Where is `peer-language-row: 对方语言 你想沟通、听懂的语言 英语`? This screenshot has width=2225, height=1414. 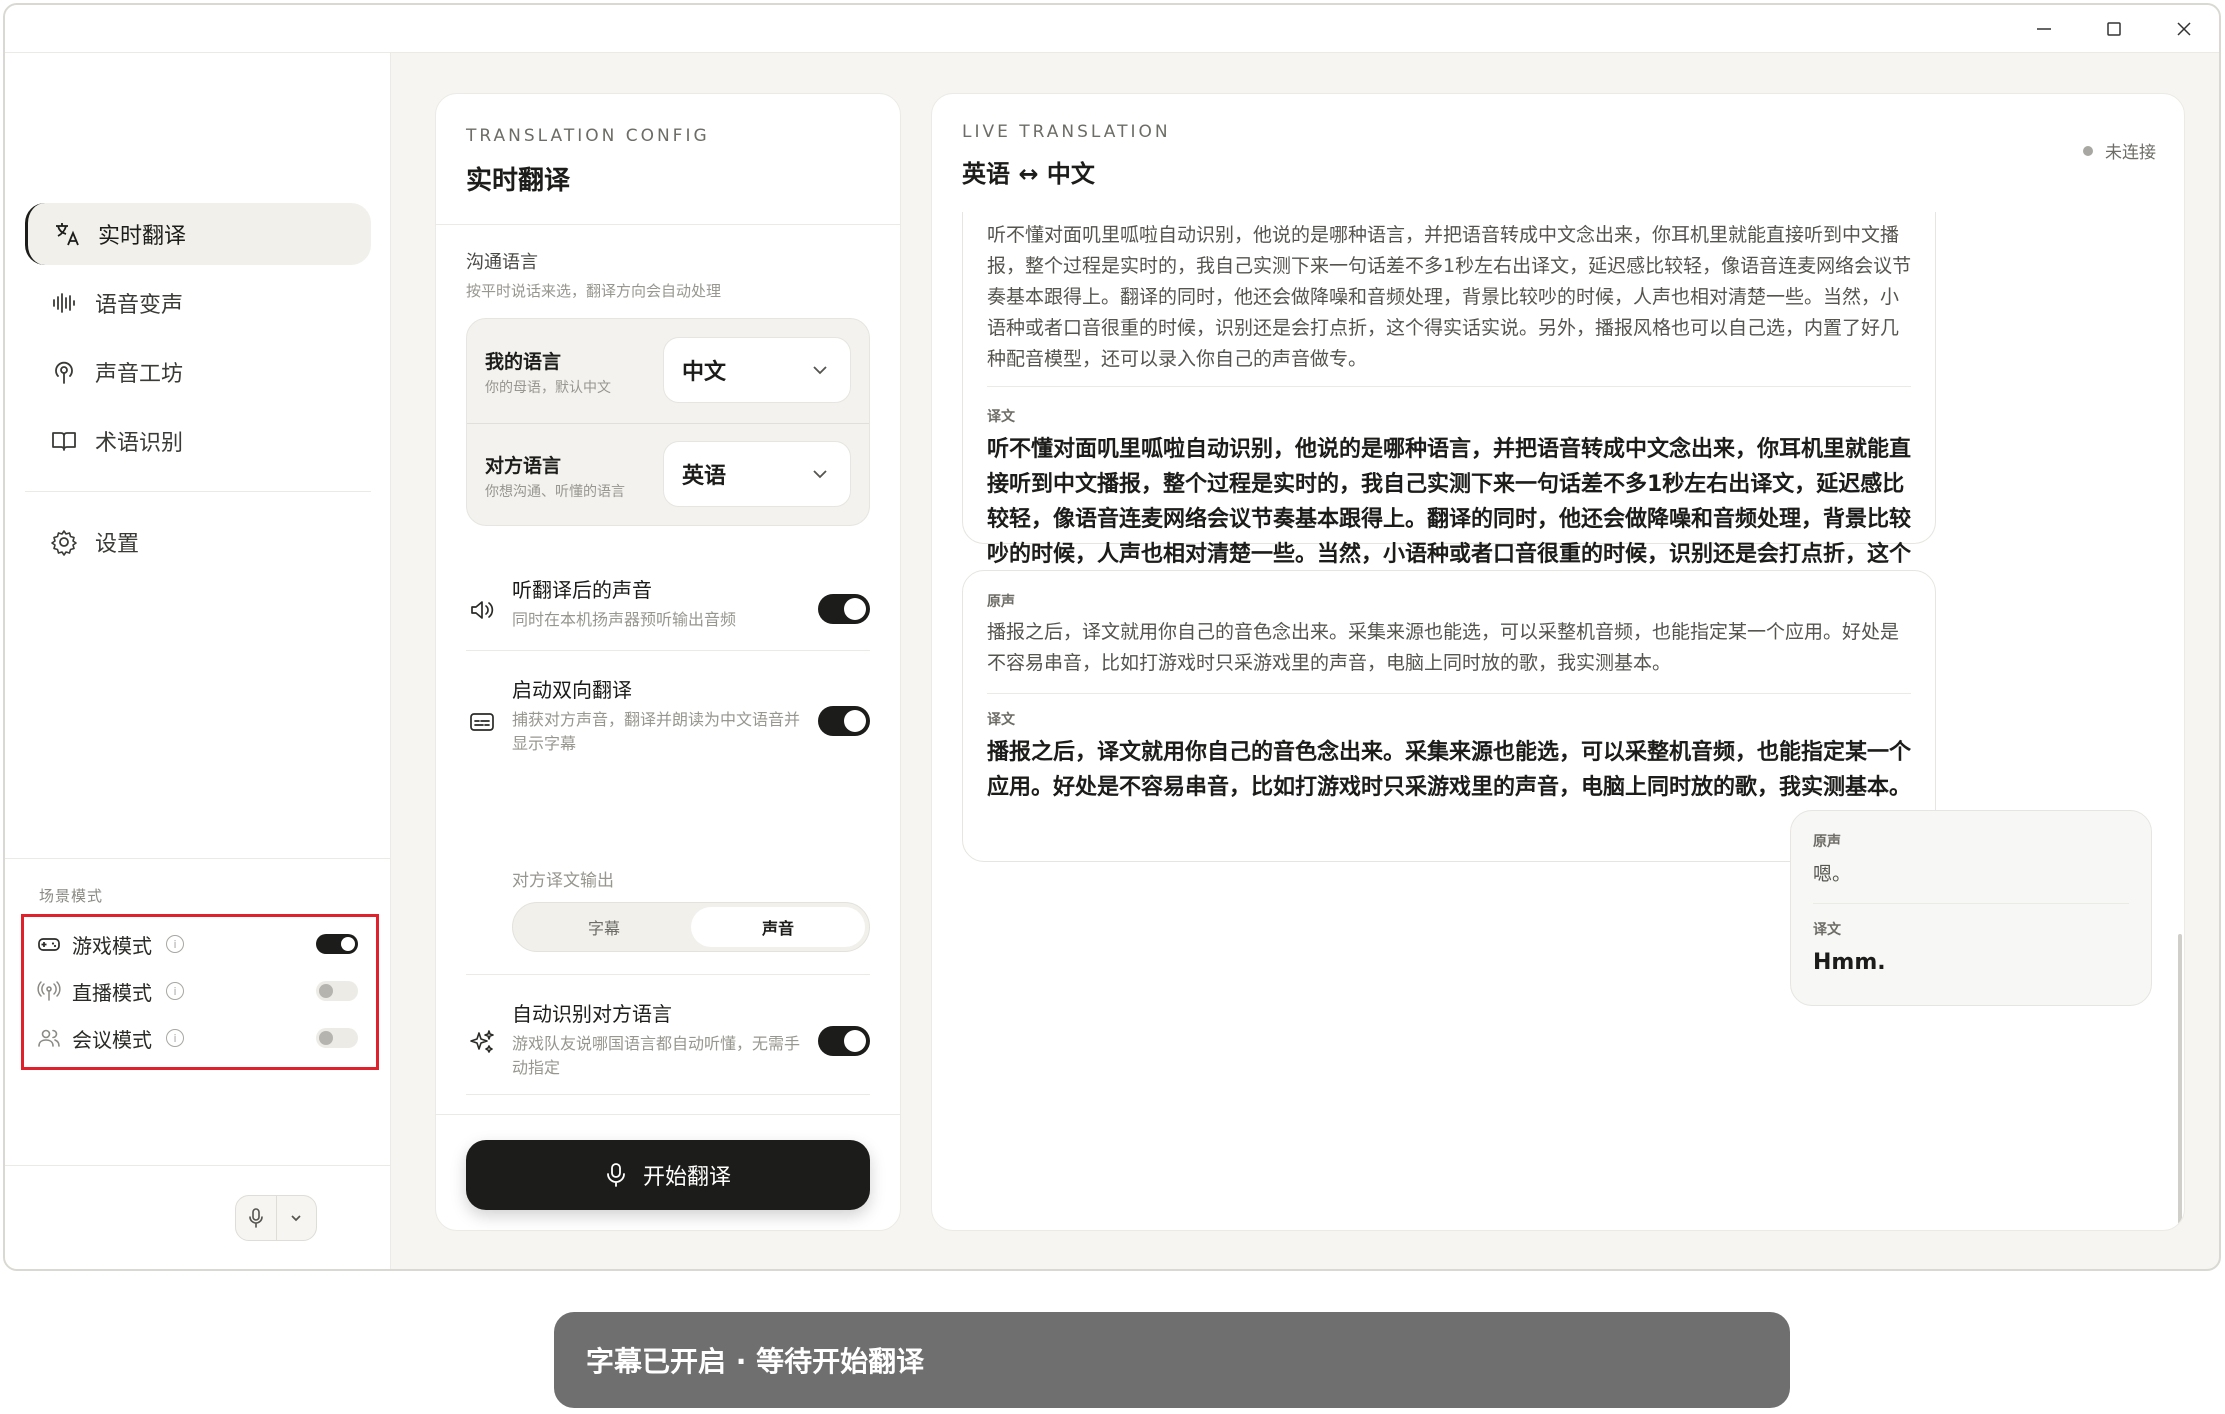
peer-language-row: 对方语言 你想沟通、听懂的语言 英语 is located at coordinates (668, 475).